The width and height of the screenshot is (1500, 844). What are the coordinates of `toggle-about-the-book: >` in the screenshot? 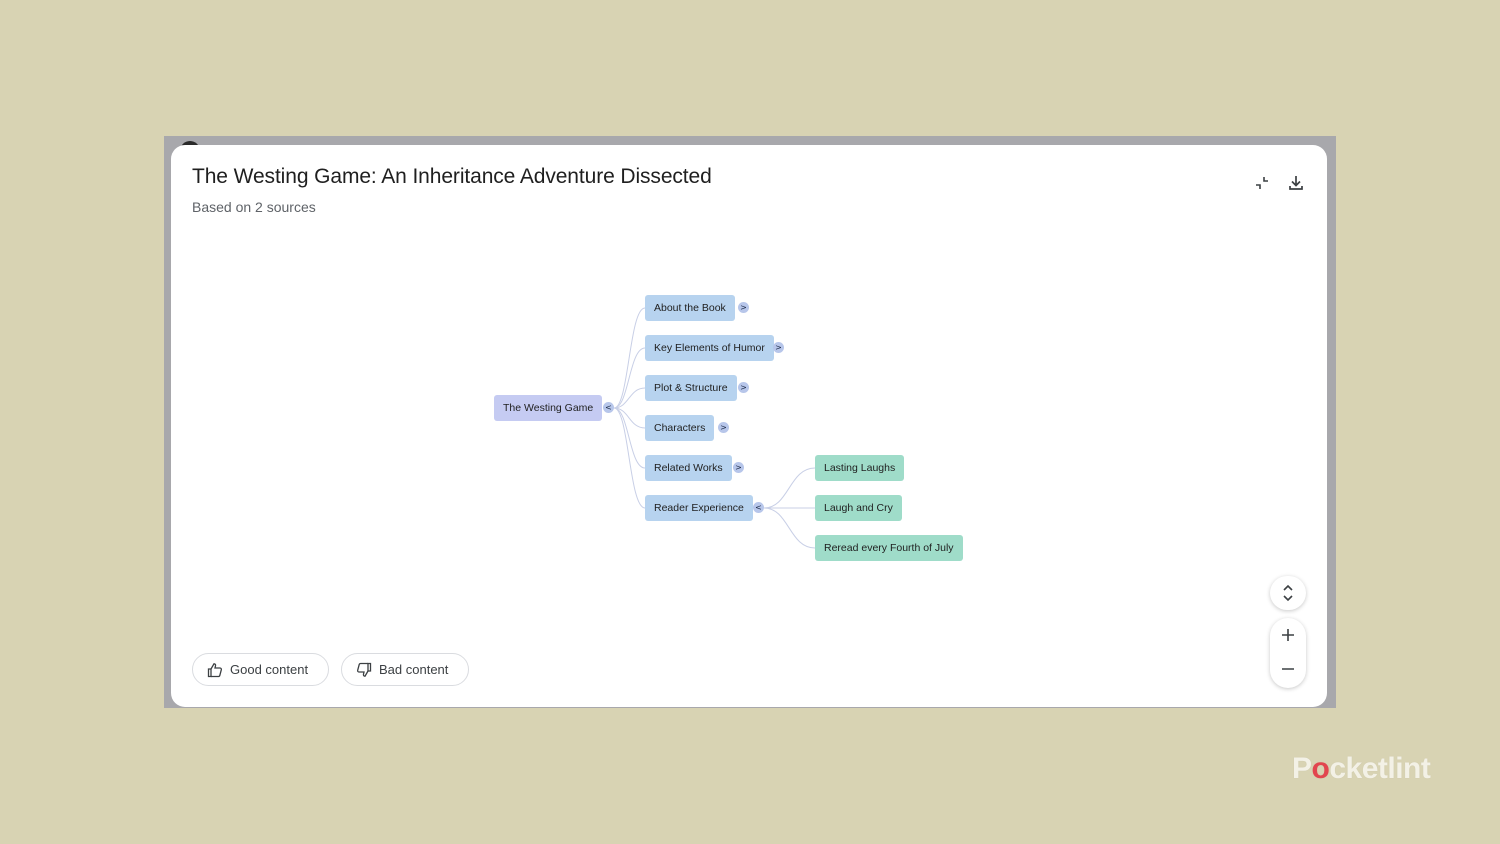 It's located at (743, 307).